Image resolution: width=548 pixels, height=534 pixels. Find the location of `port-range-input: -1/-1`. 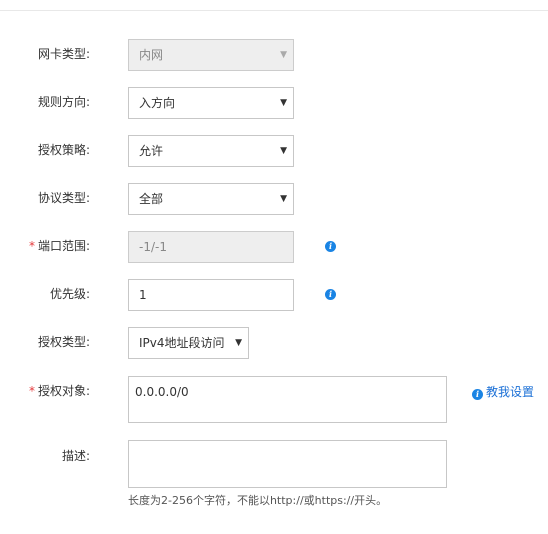

port-range-input: -1/-1 is located at coordinates (211, 247).